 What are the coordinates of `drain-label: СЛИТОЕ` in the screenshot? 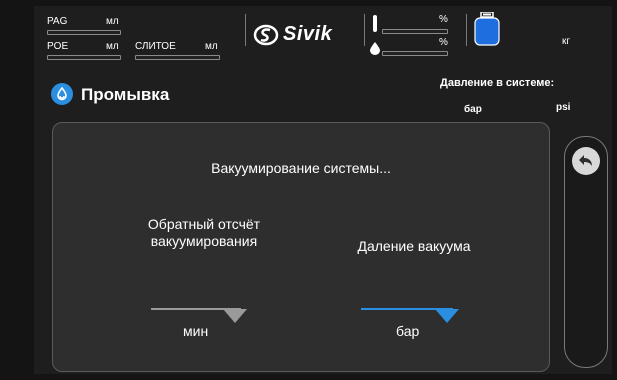 It's located at (155, 46).